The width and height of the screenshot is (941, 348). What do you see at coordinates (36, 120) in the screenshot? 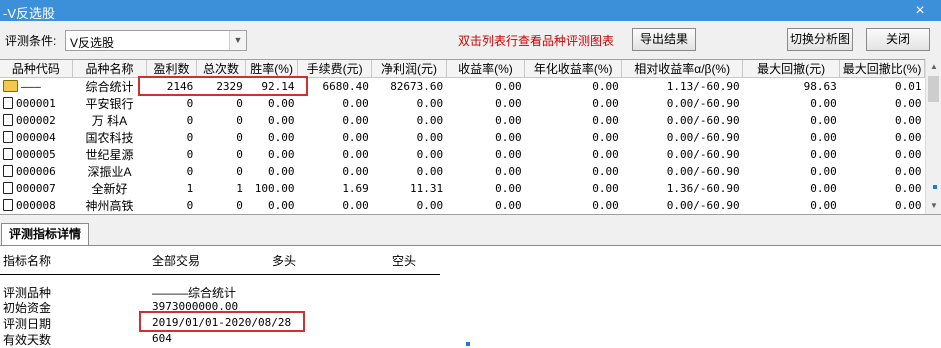
I see `code-text: 000002` at bounding box center [36, 120].